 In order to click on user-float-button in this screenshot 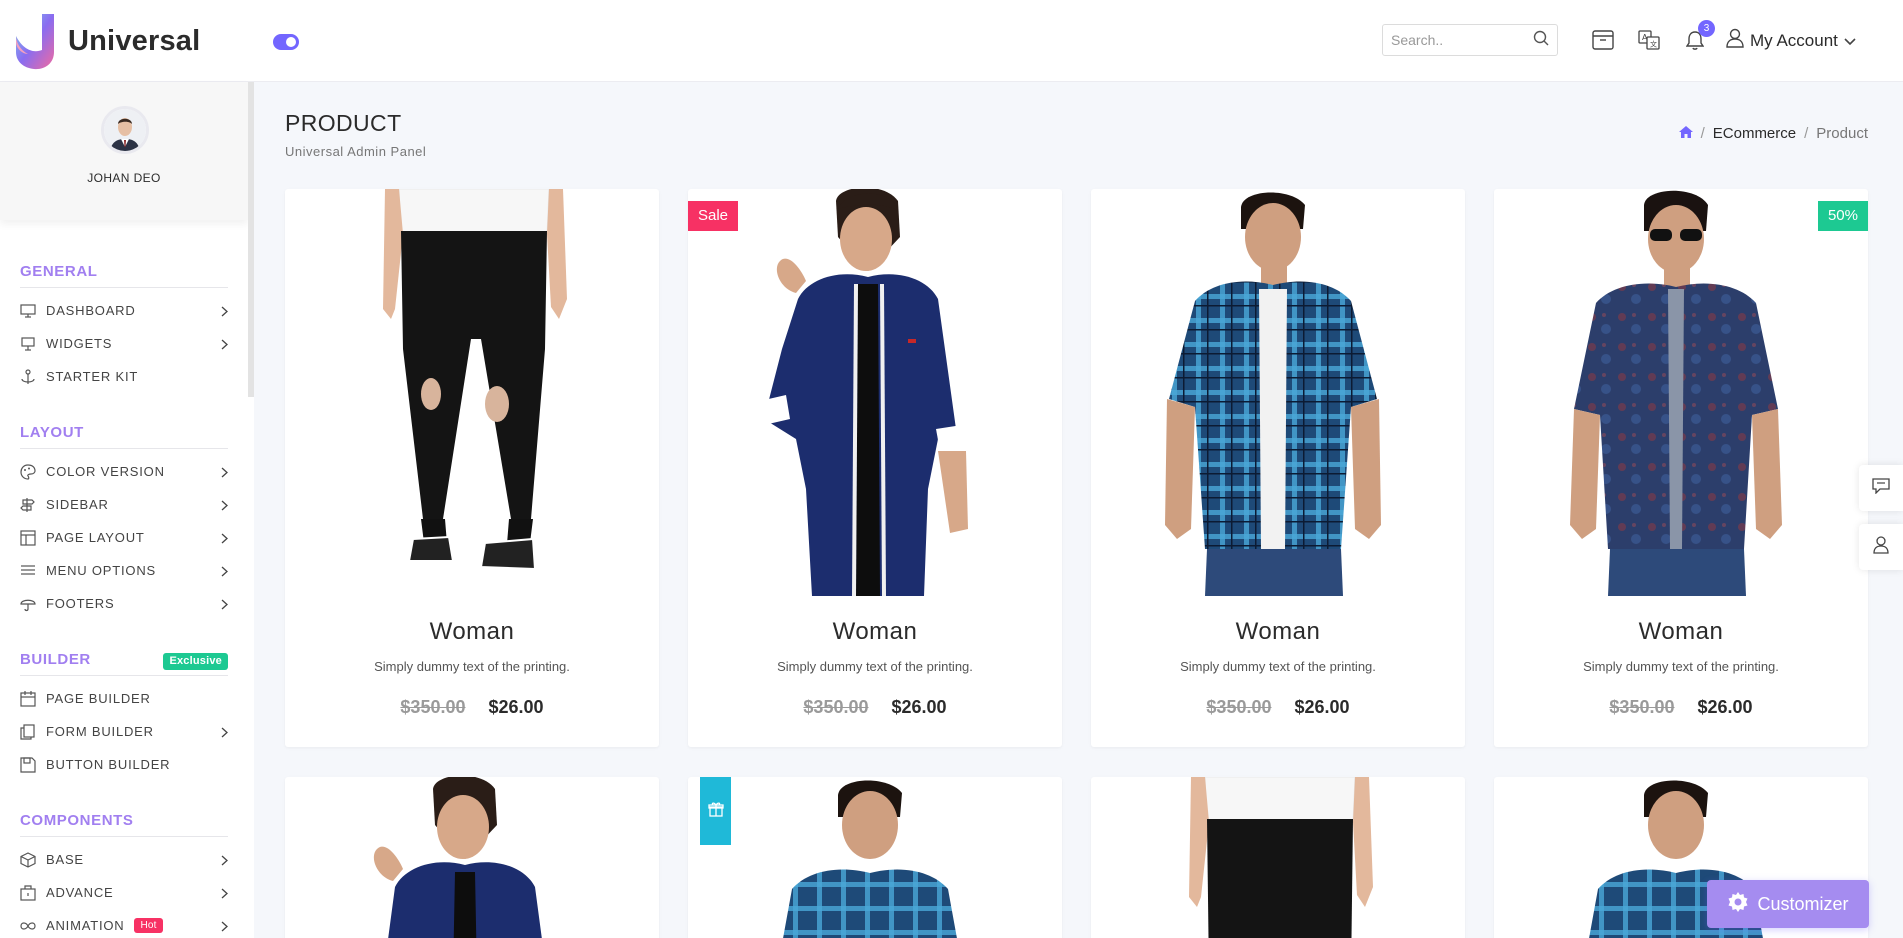, I will do `click(1881, 547)`.